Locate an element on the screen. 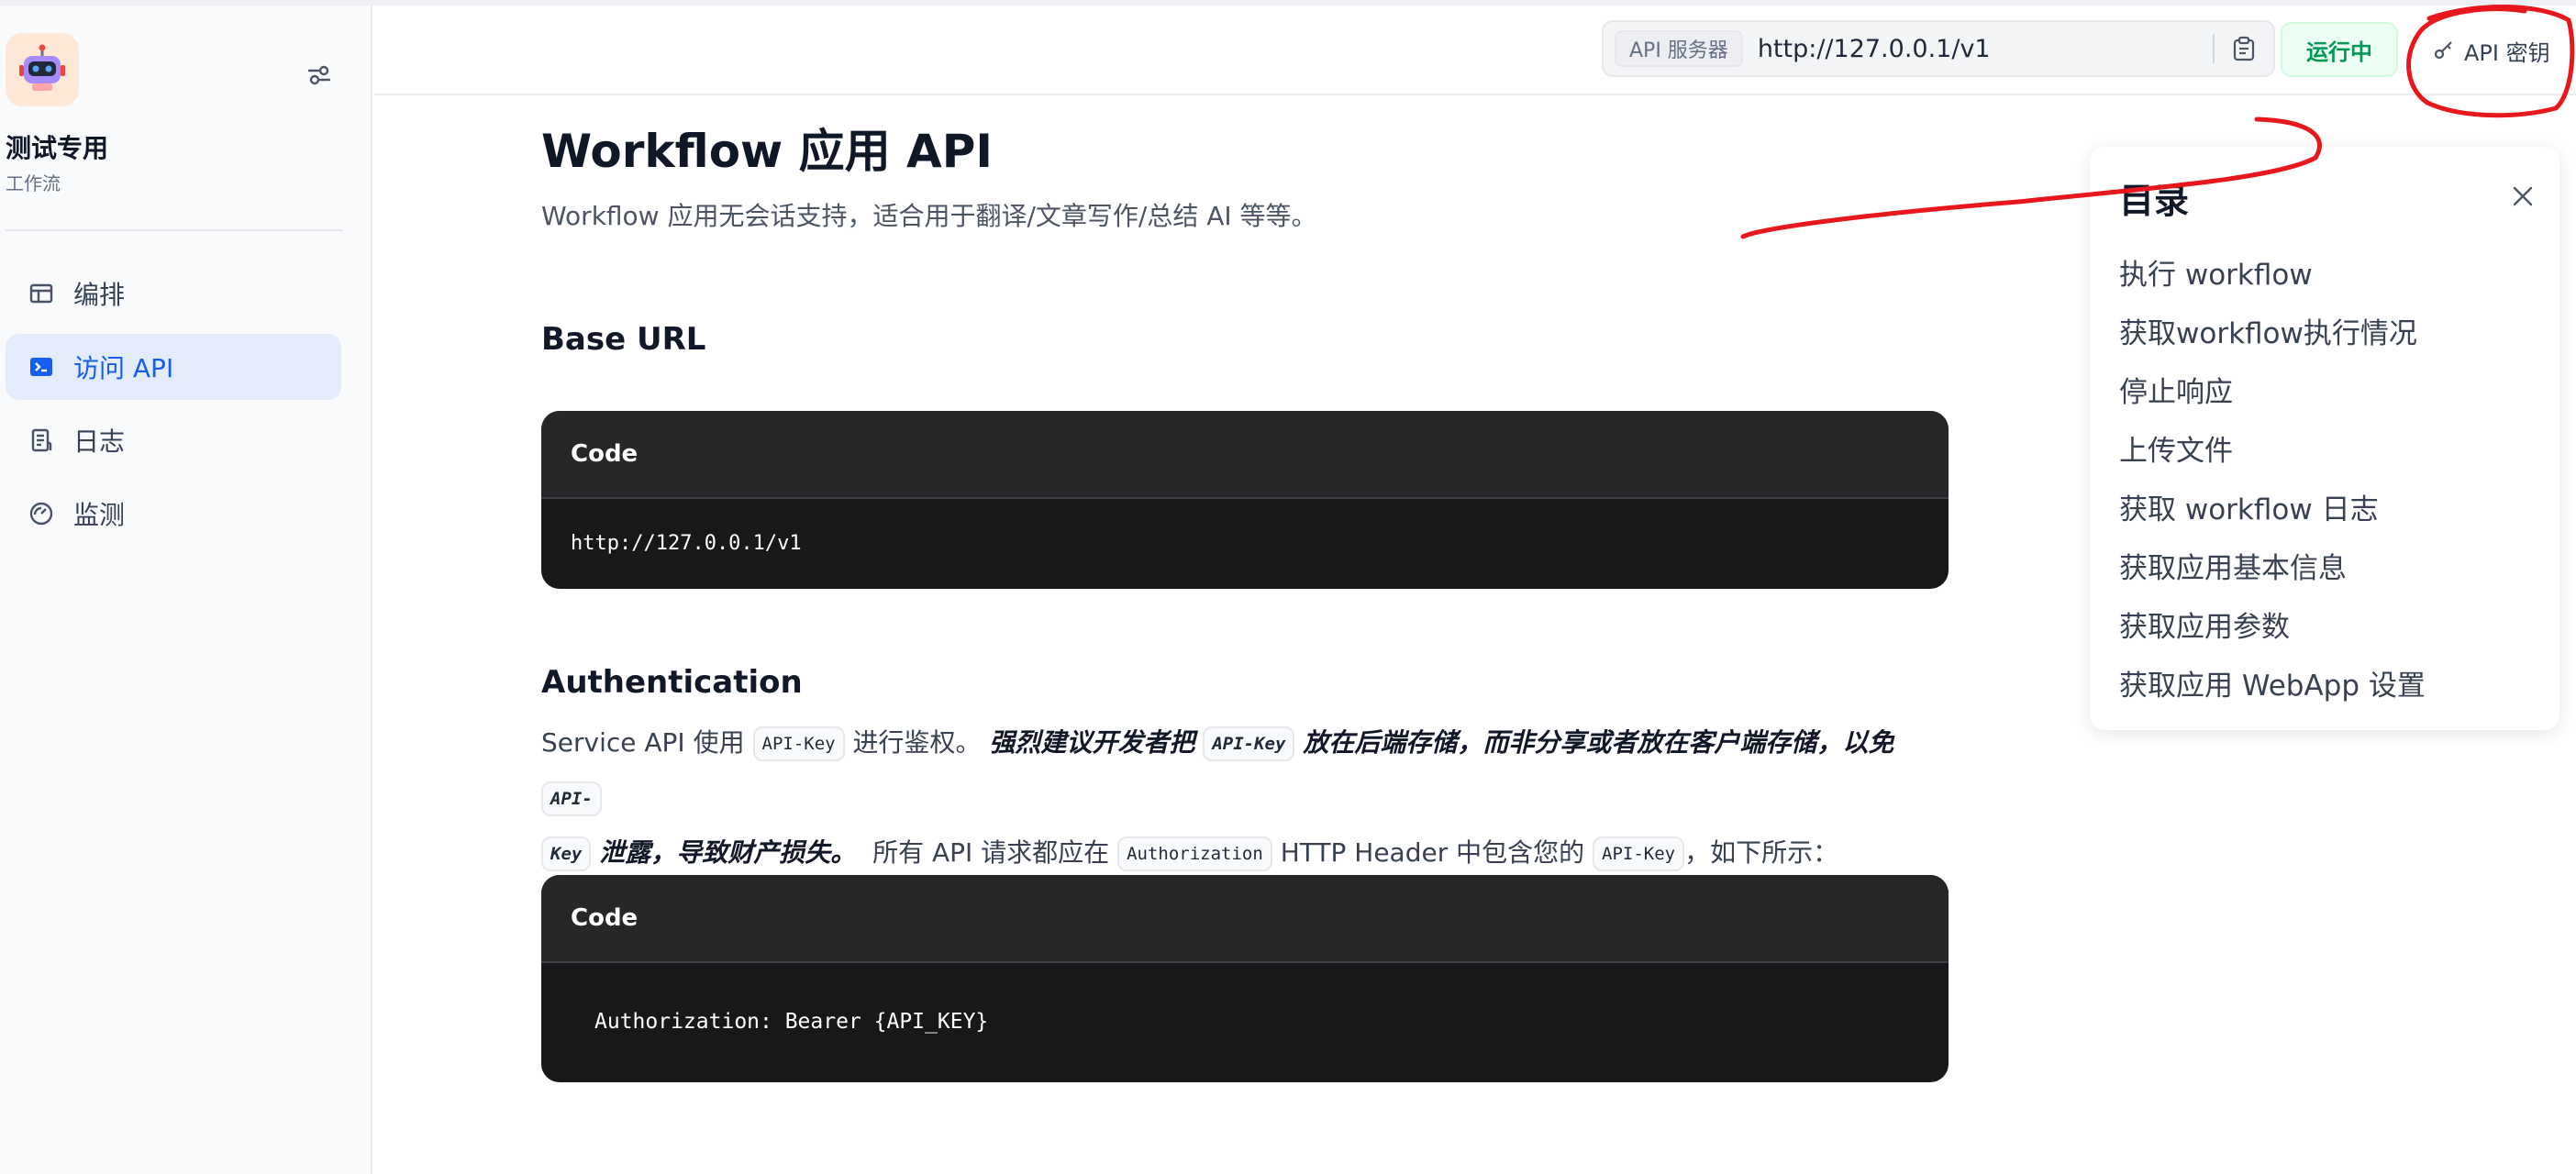 This screenshot has height=1174, width=2576. toc-item: 停止响应 is located at coordinates (2272, 392).